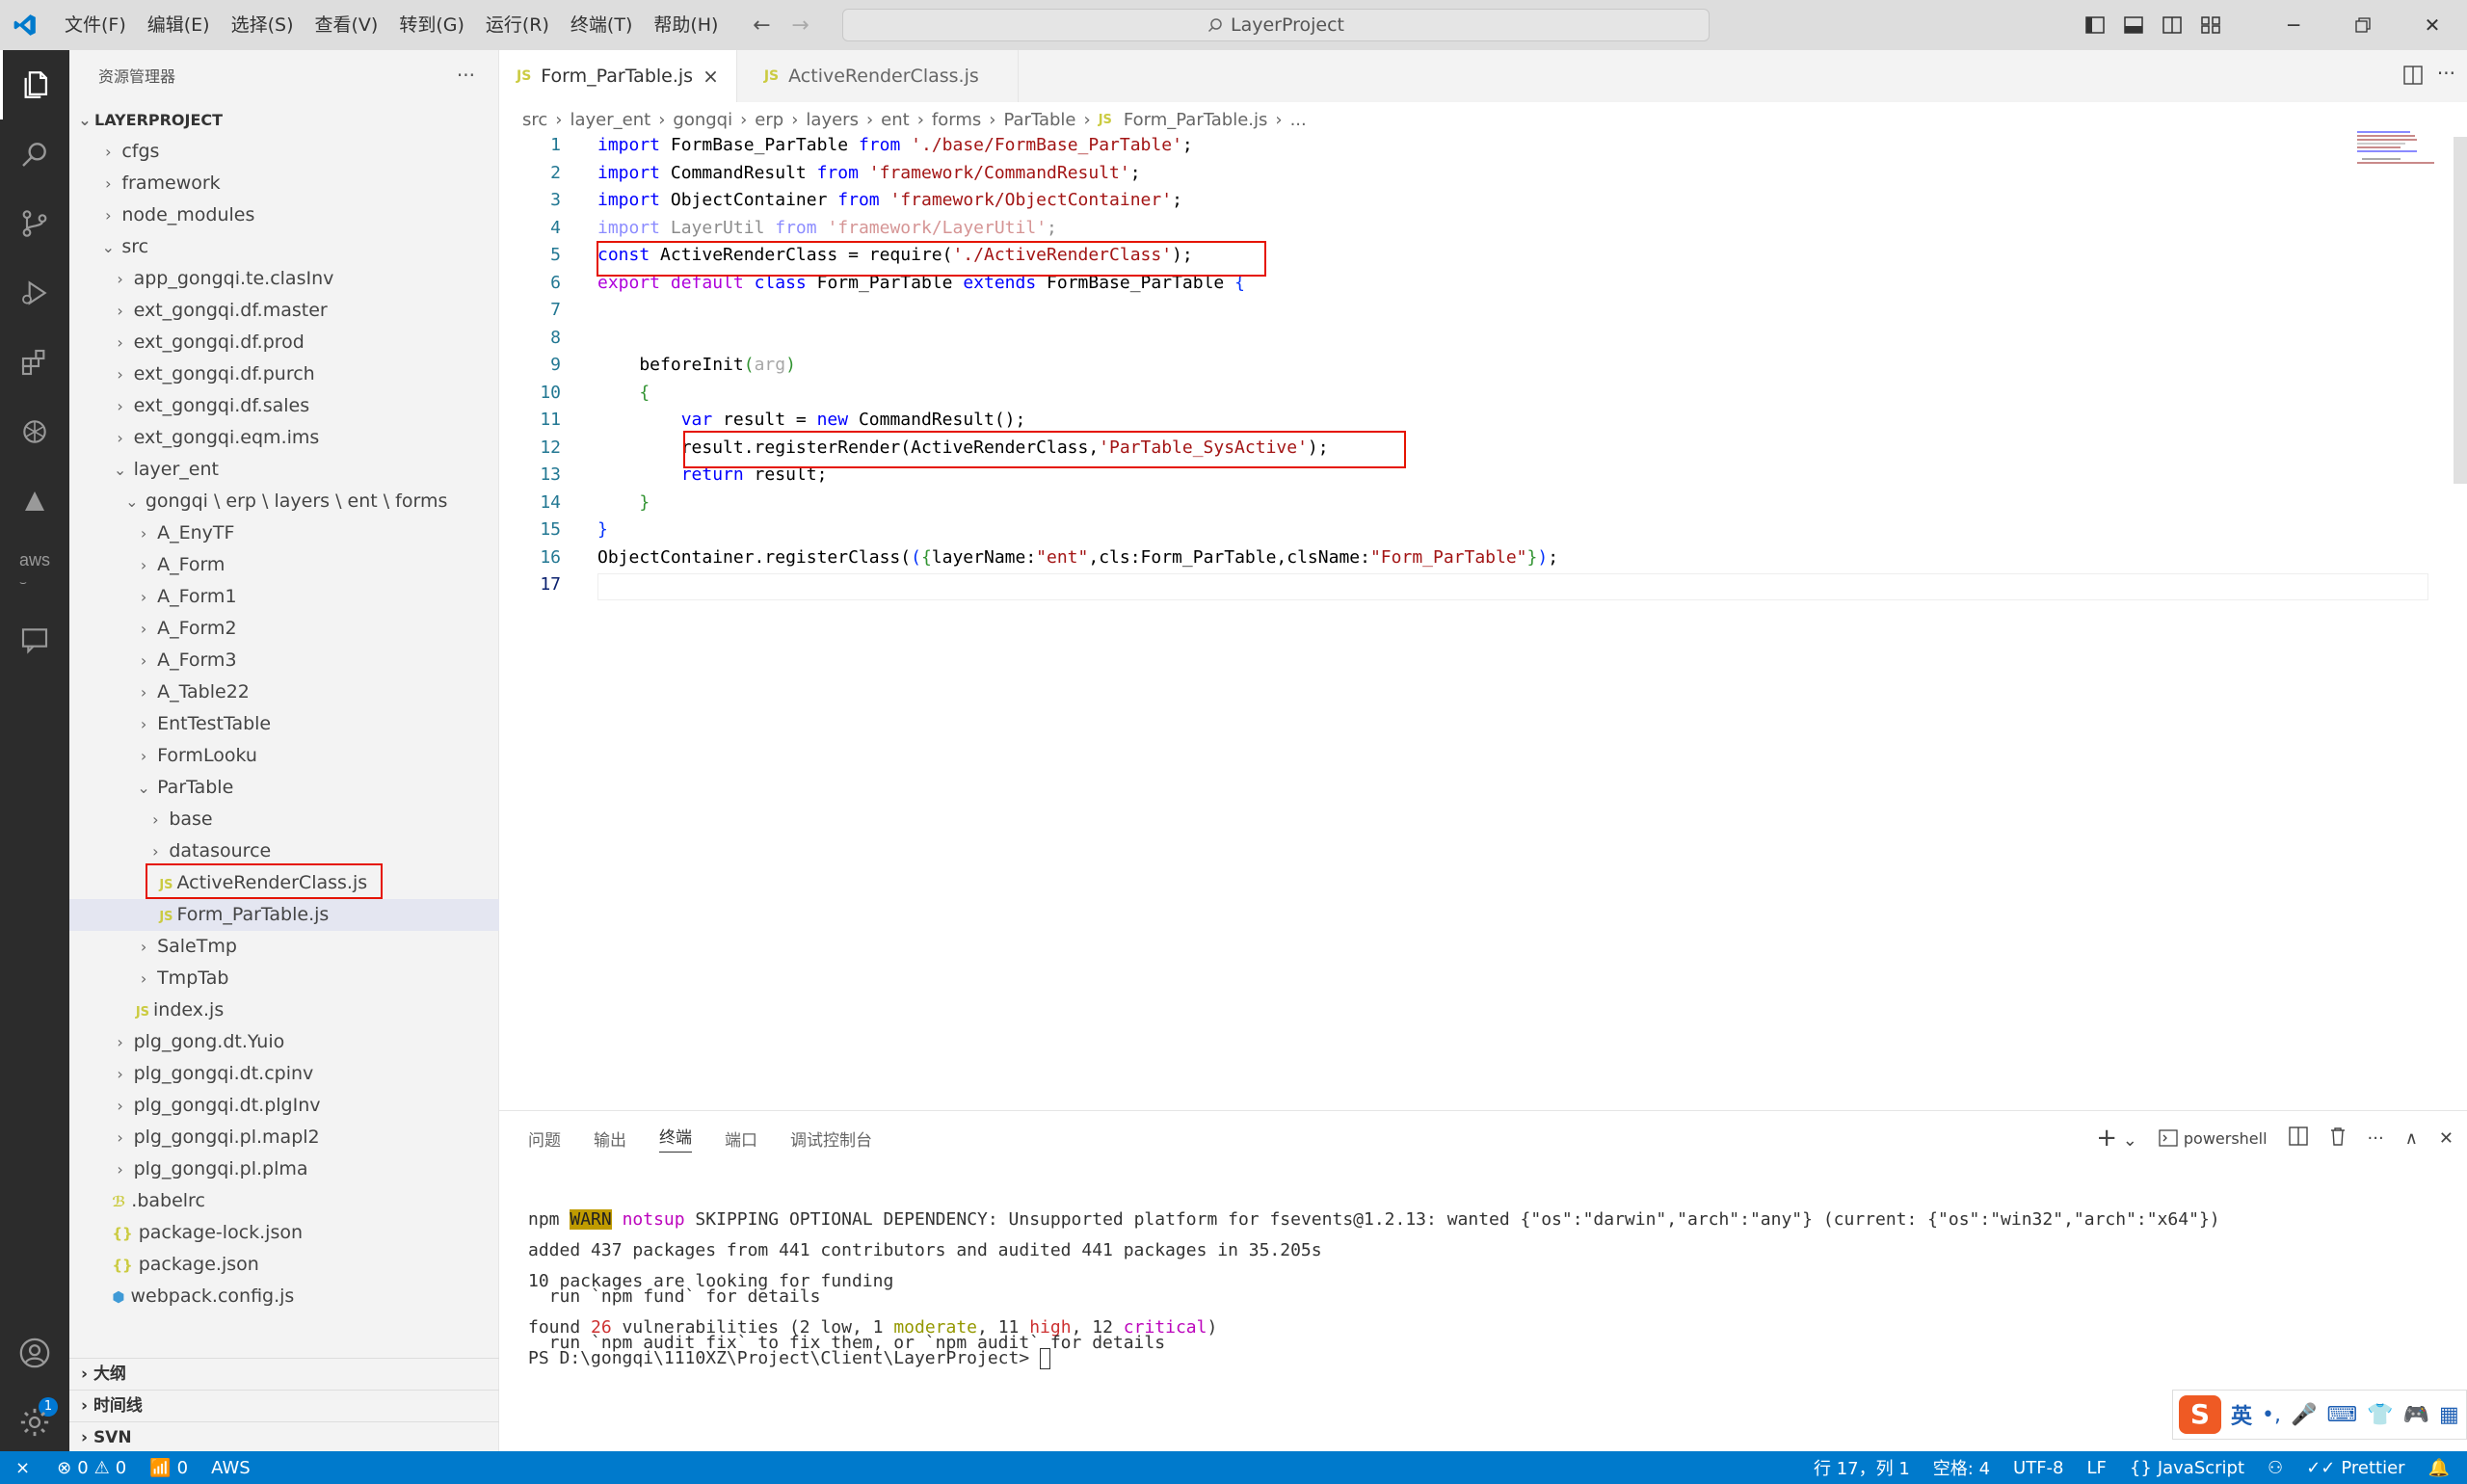 The height and width of the screenshot is (1484, 2467). Describe the element at coordinates (956, 120) in the screenshot. I see `breadcrumb-item: forms` at that location.